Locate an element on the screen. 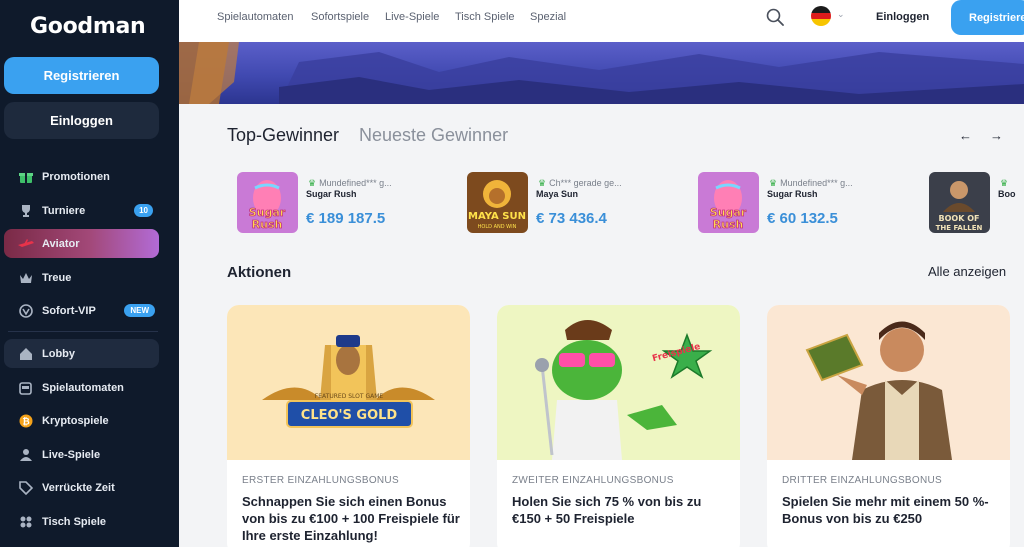  banner-artwork is located at coordinates (601, 73).